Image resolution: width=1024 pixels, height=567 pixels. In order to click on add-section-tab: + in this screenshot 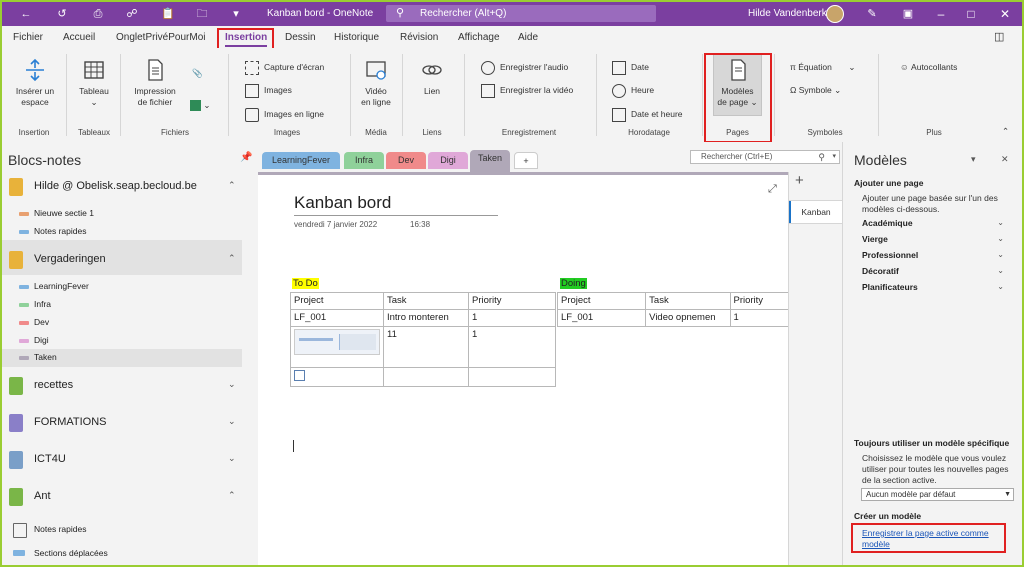, I will do `click(526, 160)`.